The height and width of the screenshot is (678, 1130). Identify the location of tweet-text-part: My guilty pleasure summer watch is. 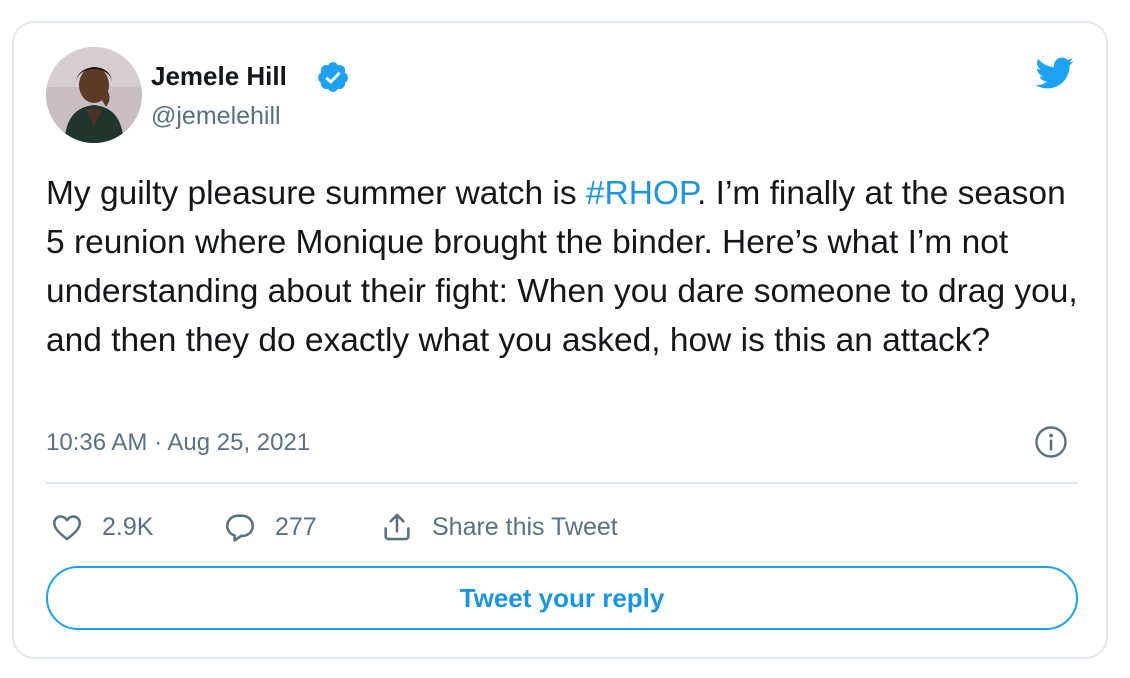
(316, 193).